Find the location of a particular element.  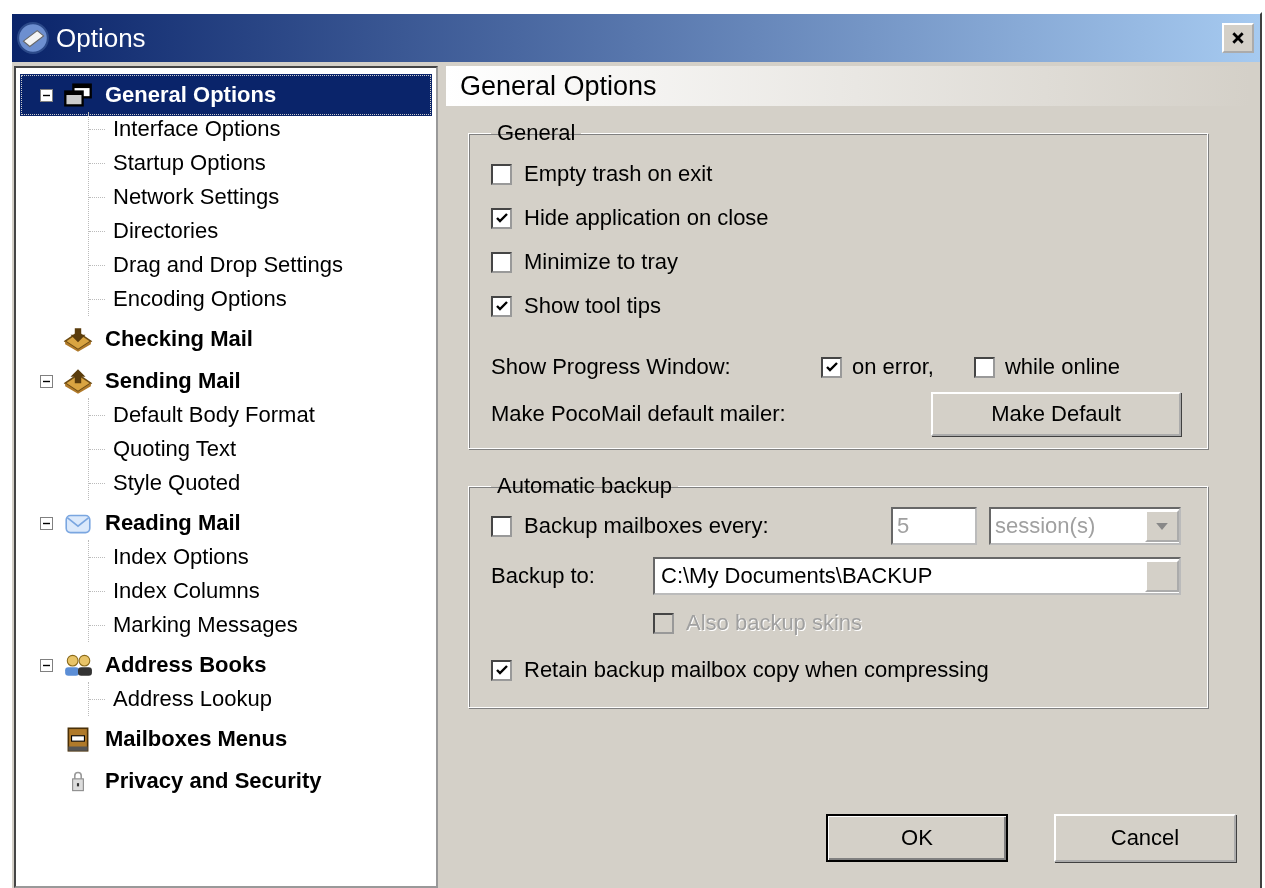

tree-item: Startup Options is located at coordinates (177, 163).